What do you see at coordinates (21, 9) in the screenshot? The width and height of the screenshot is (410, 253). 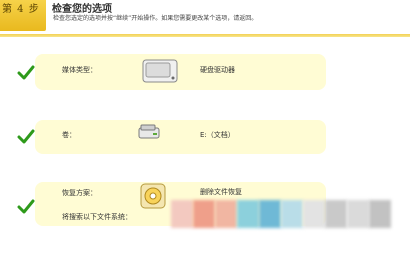 I see `step-label: 第 4 步` at bounding box center [21, 9].